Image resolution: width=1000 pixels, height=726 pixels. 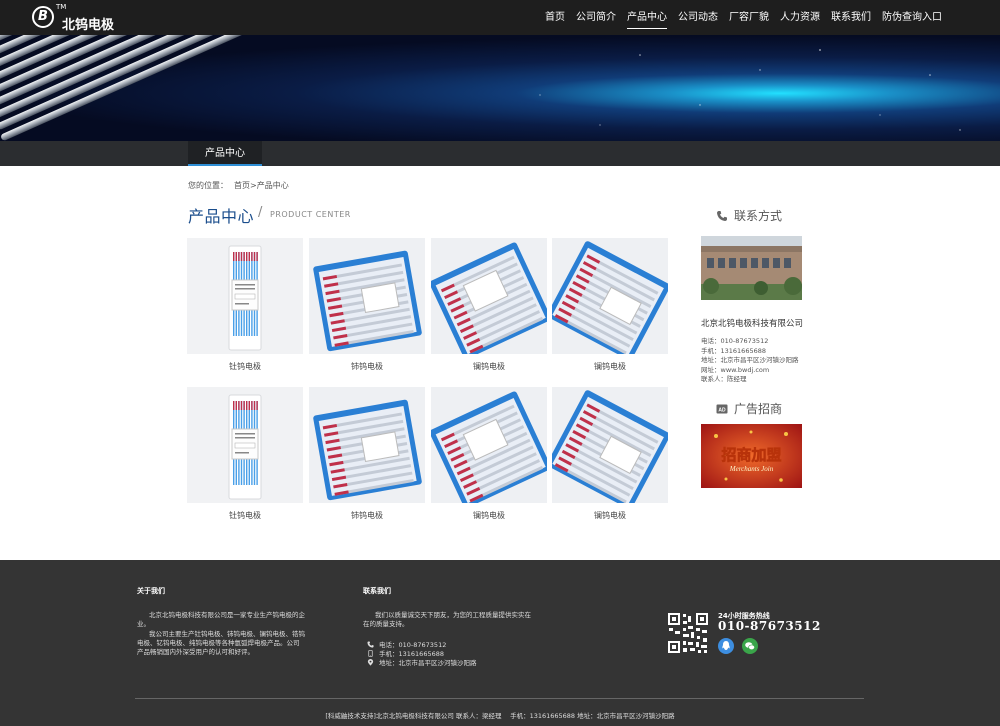 I want to click on contact-heading: 联系方式, so click(x=749, y=215).